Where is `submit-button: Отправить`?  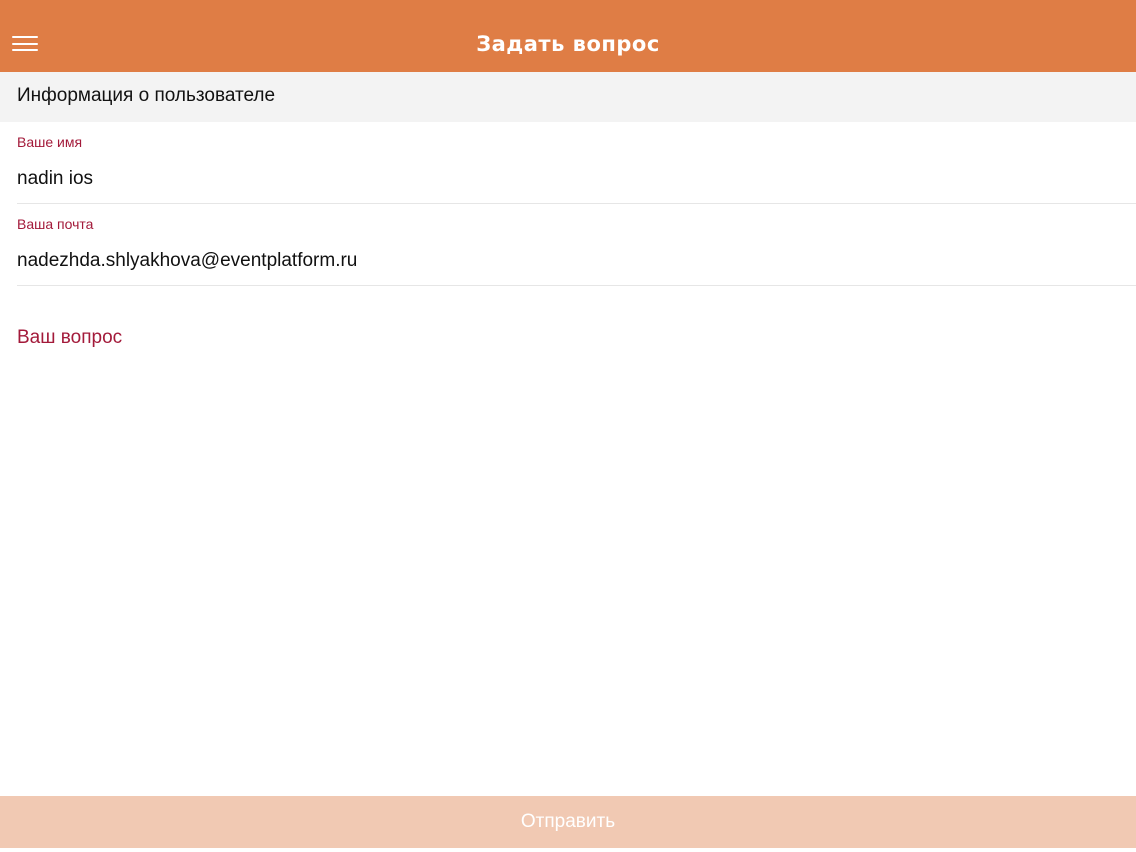
submit-button: Отправить is located at coordinates (568, 822).